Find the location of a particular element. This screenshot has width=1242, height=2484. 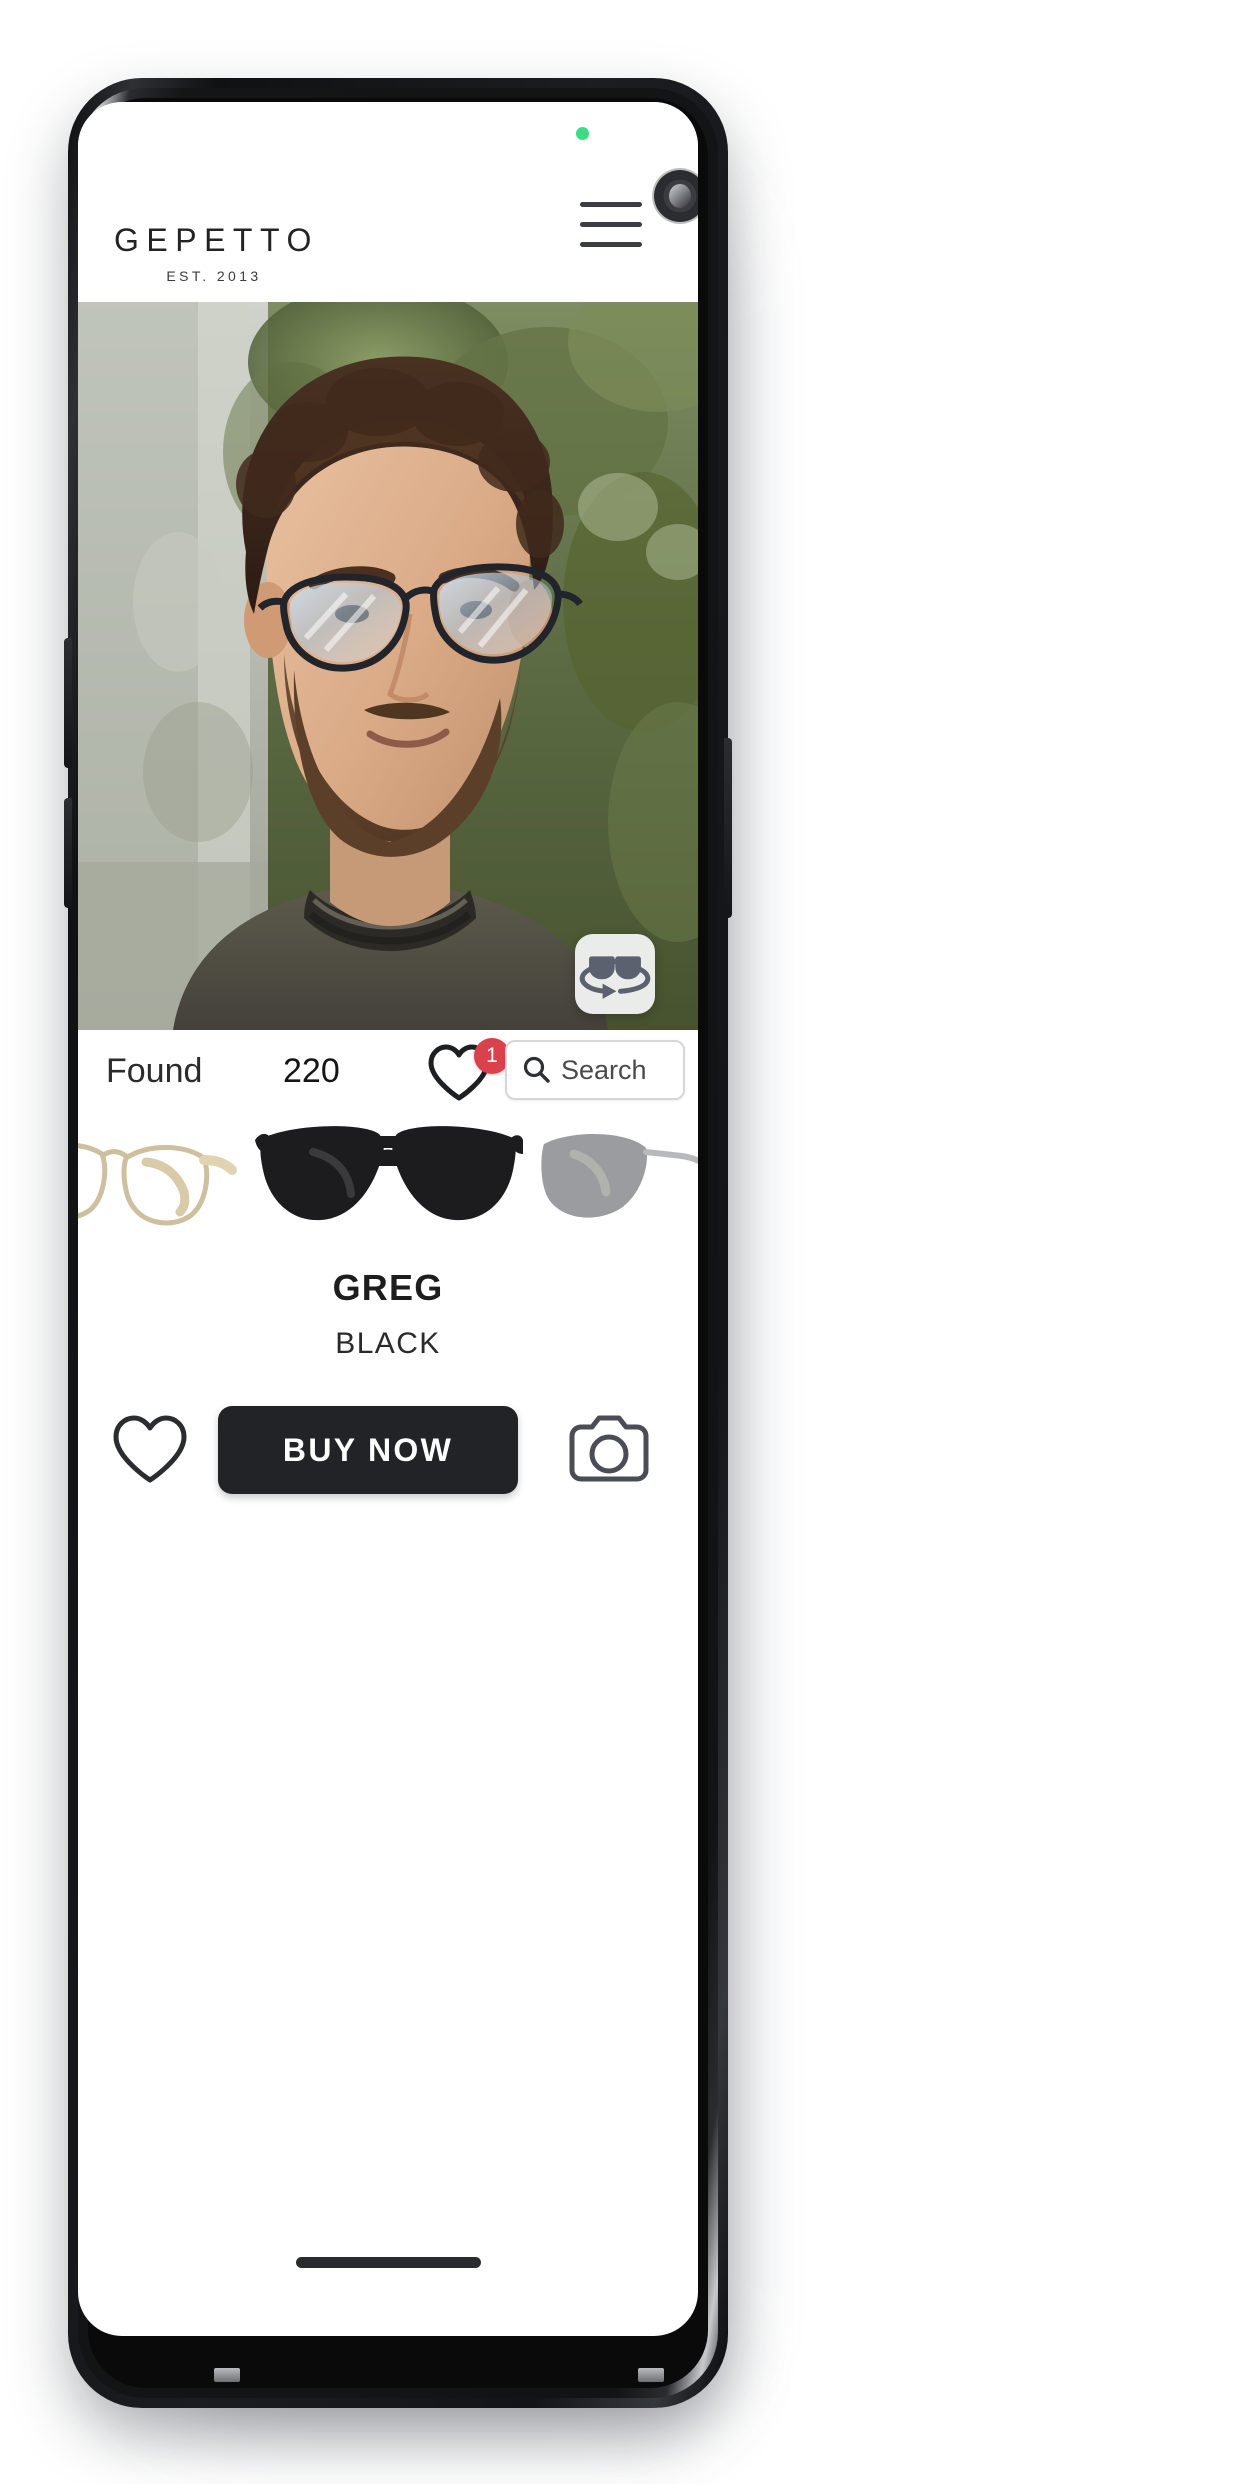

punch-hole-camera-icon is located at coordinates (676, 196).